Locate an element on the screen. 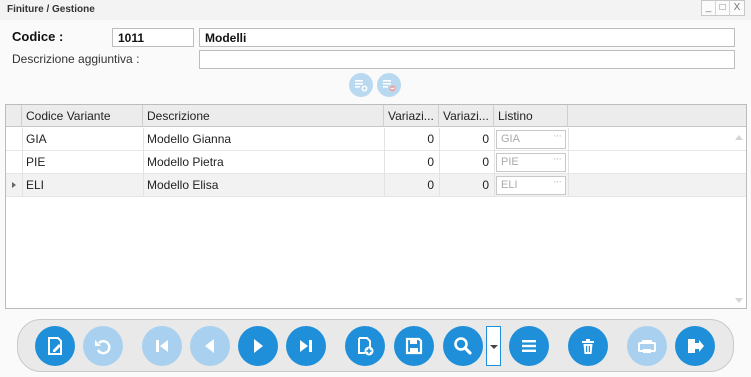 Image resolution: width=751 pixels, height=377 pixels. close-button: X is located at coordinates (737, 8).